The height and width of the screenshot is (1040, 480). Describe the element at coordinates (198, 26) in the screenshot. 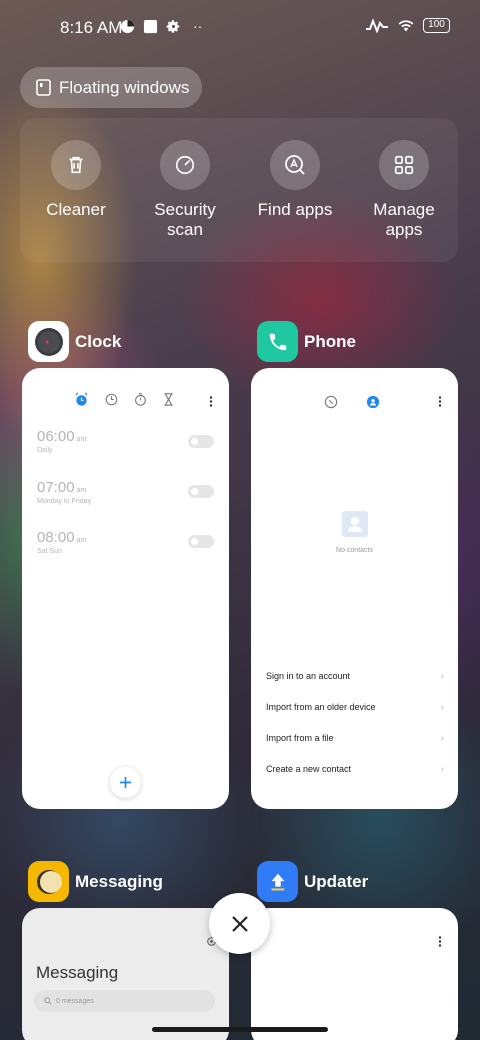

I see `more-notifications-indicator: ··` at that location.